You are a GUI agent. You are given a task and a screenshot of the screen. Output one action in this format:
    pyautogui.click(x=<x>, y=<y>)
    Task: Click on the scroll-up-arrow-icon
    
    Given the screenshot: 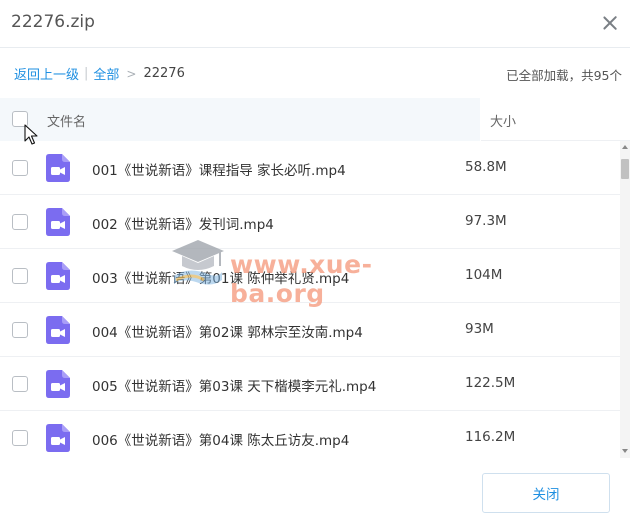 What is the action you would take?
    pyautogui.click(x=625, y=147)
    